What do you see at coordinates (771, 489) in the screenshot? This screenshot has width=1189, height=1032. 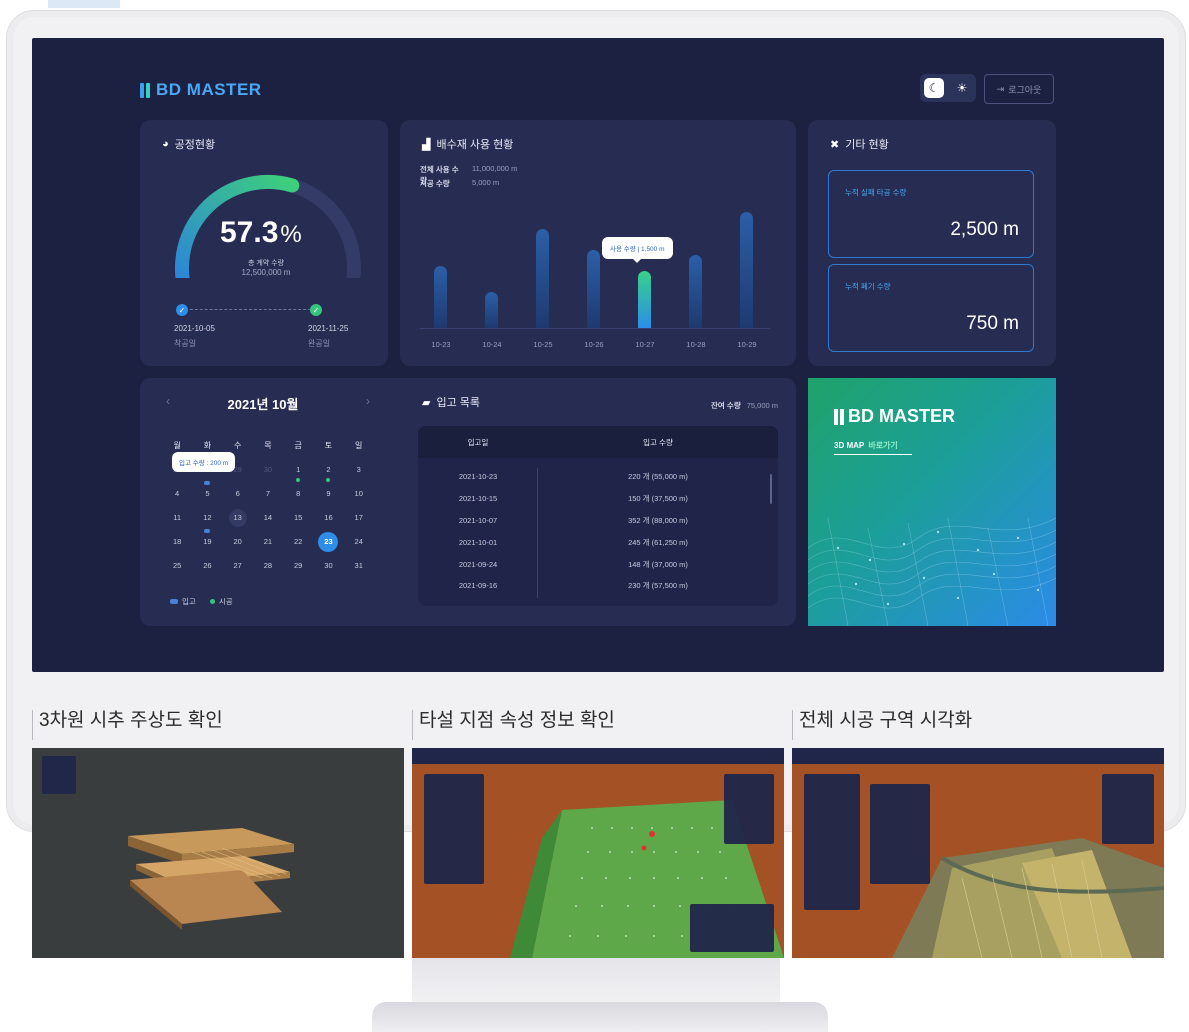 I see `table-scrollbar` at bounding box center [771, 489].